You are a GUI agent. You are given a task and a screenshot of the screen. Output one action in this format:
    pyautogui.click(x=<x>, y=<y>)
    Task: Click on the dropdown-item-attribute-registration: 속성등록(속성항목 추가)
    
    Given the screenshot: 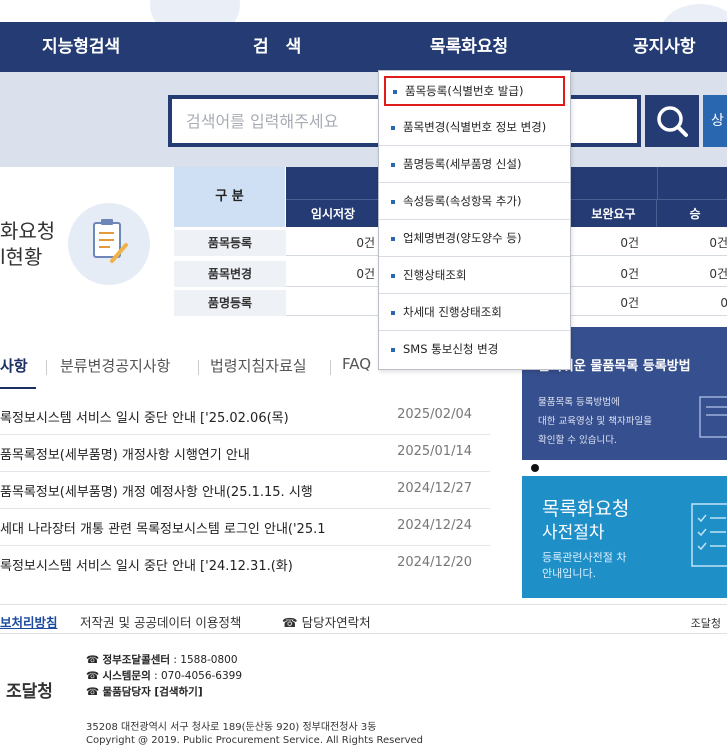 What is the action you would take?
    pyautogui.click(x=474, y=201)
    